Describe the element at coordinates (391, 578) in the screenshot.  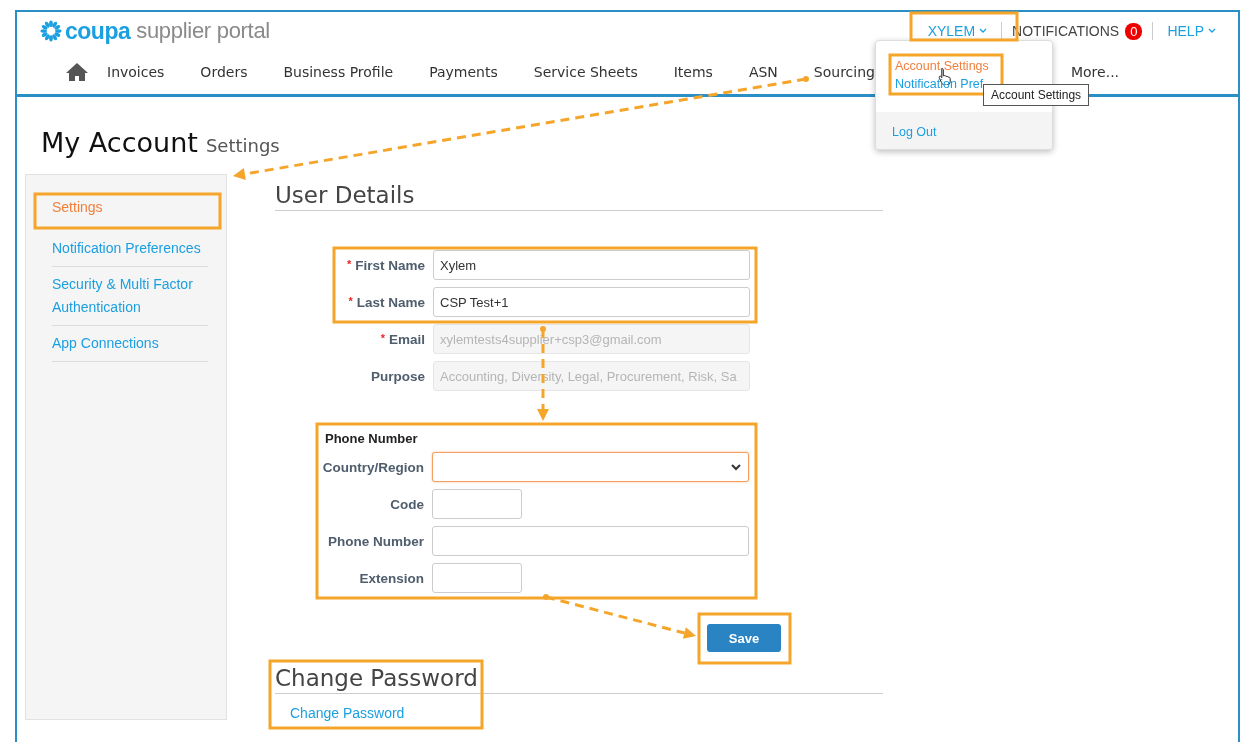
I see `field-label: Extension` at that location.